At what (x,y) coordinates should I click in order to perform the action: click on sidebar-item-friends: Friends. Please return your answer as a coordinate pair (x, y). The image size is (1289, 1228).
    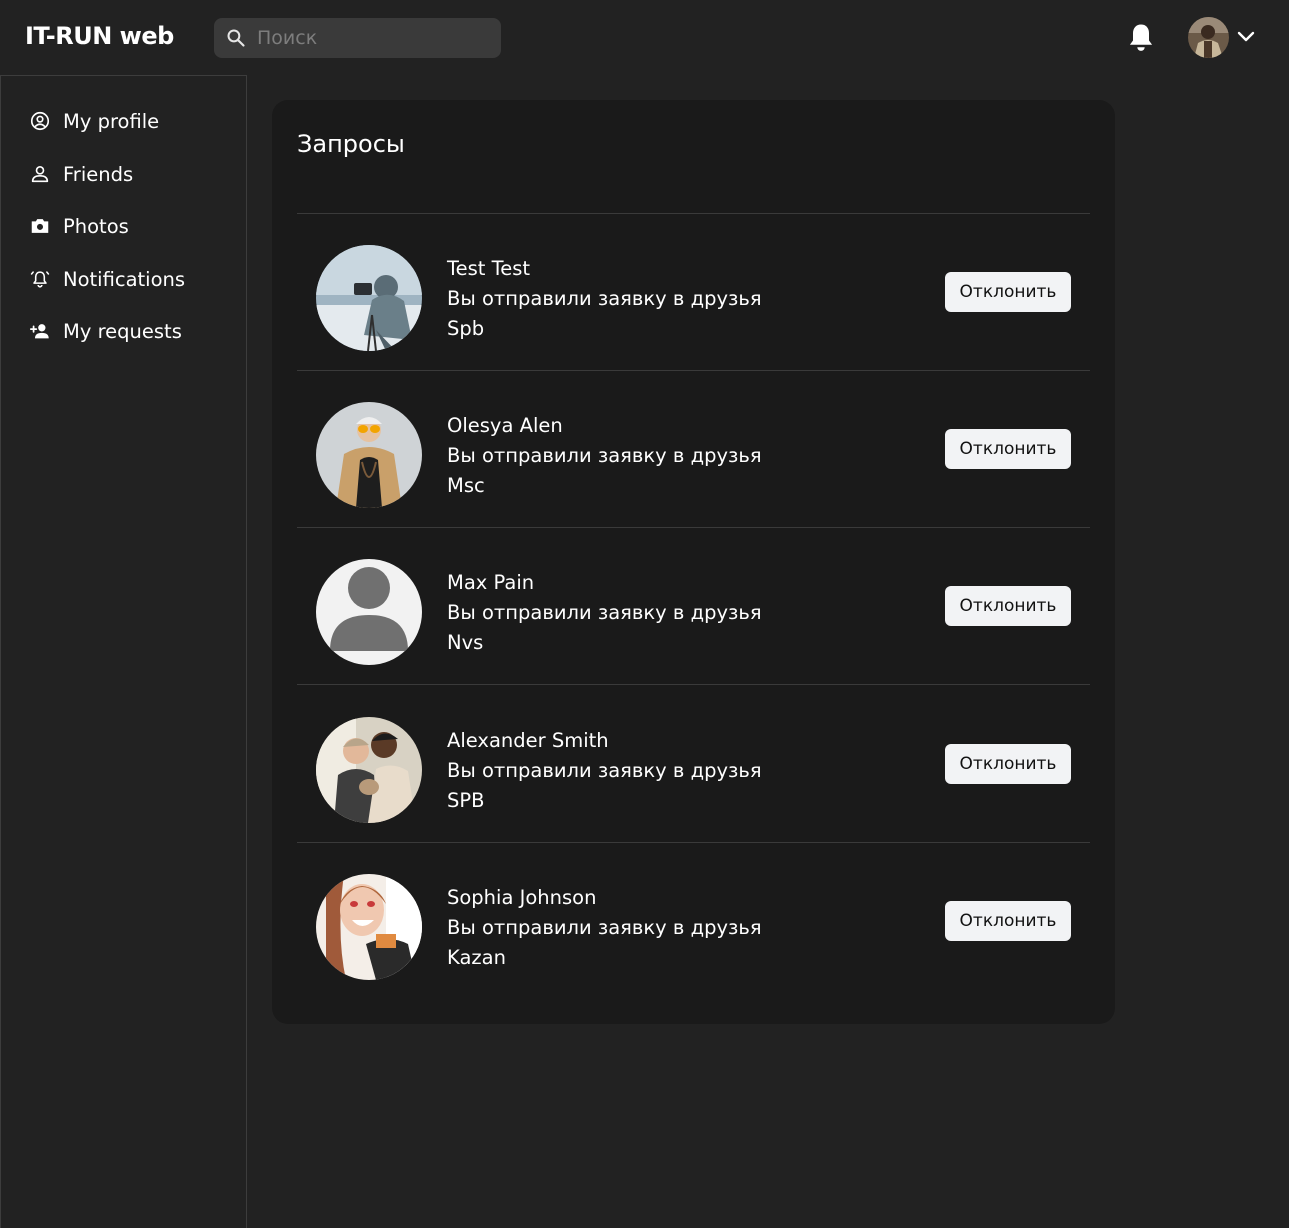
    Looking at the image, I should click on (129, 174).